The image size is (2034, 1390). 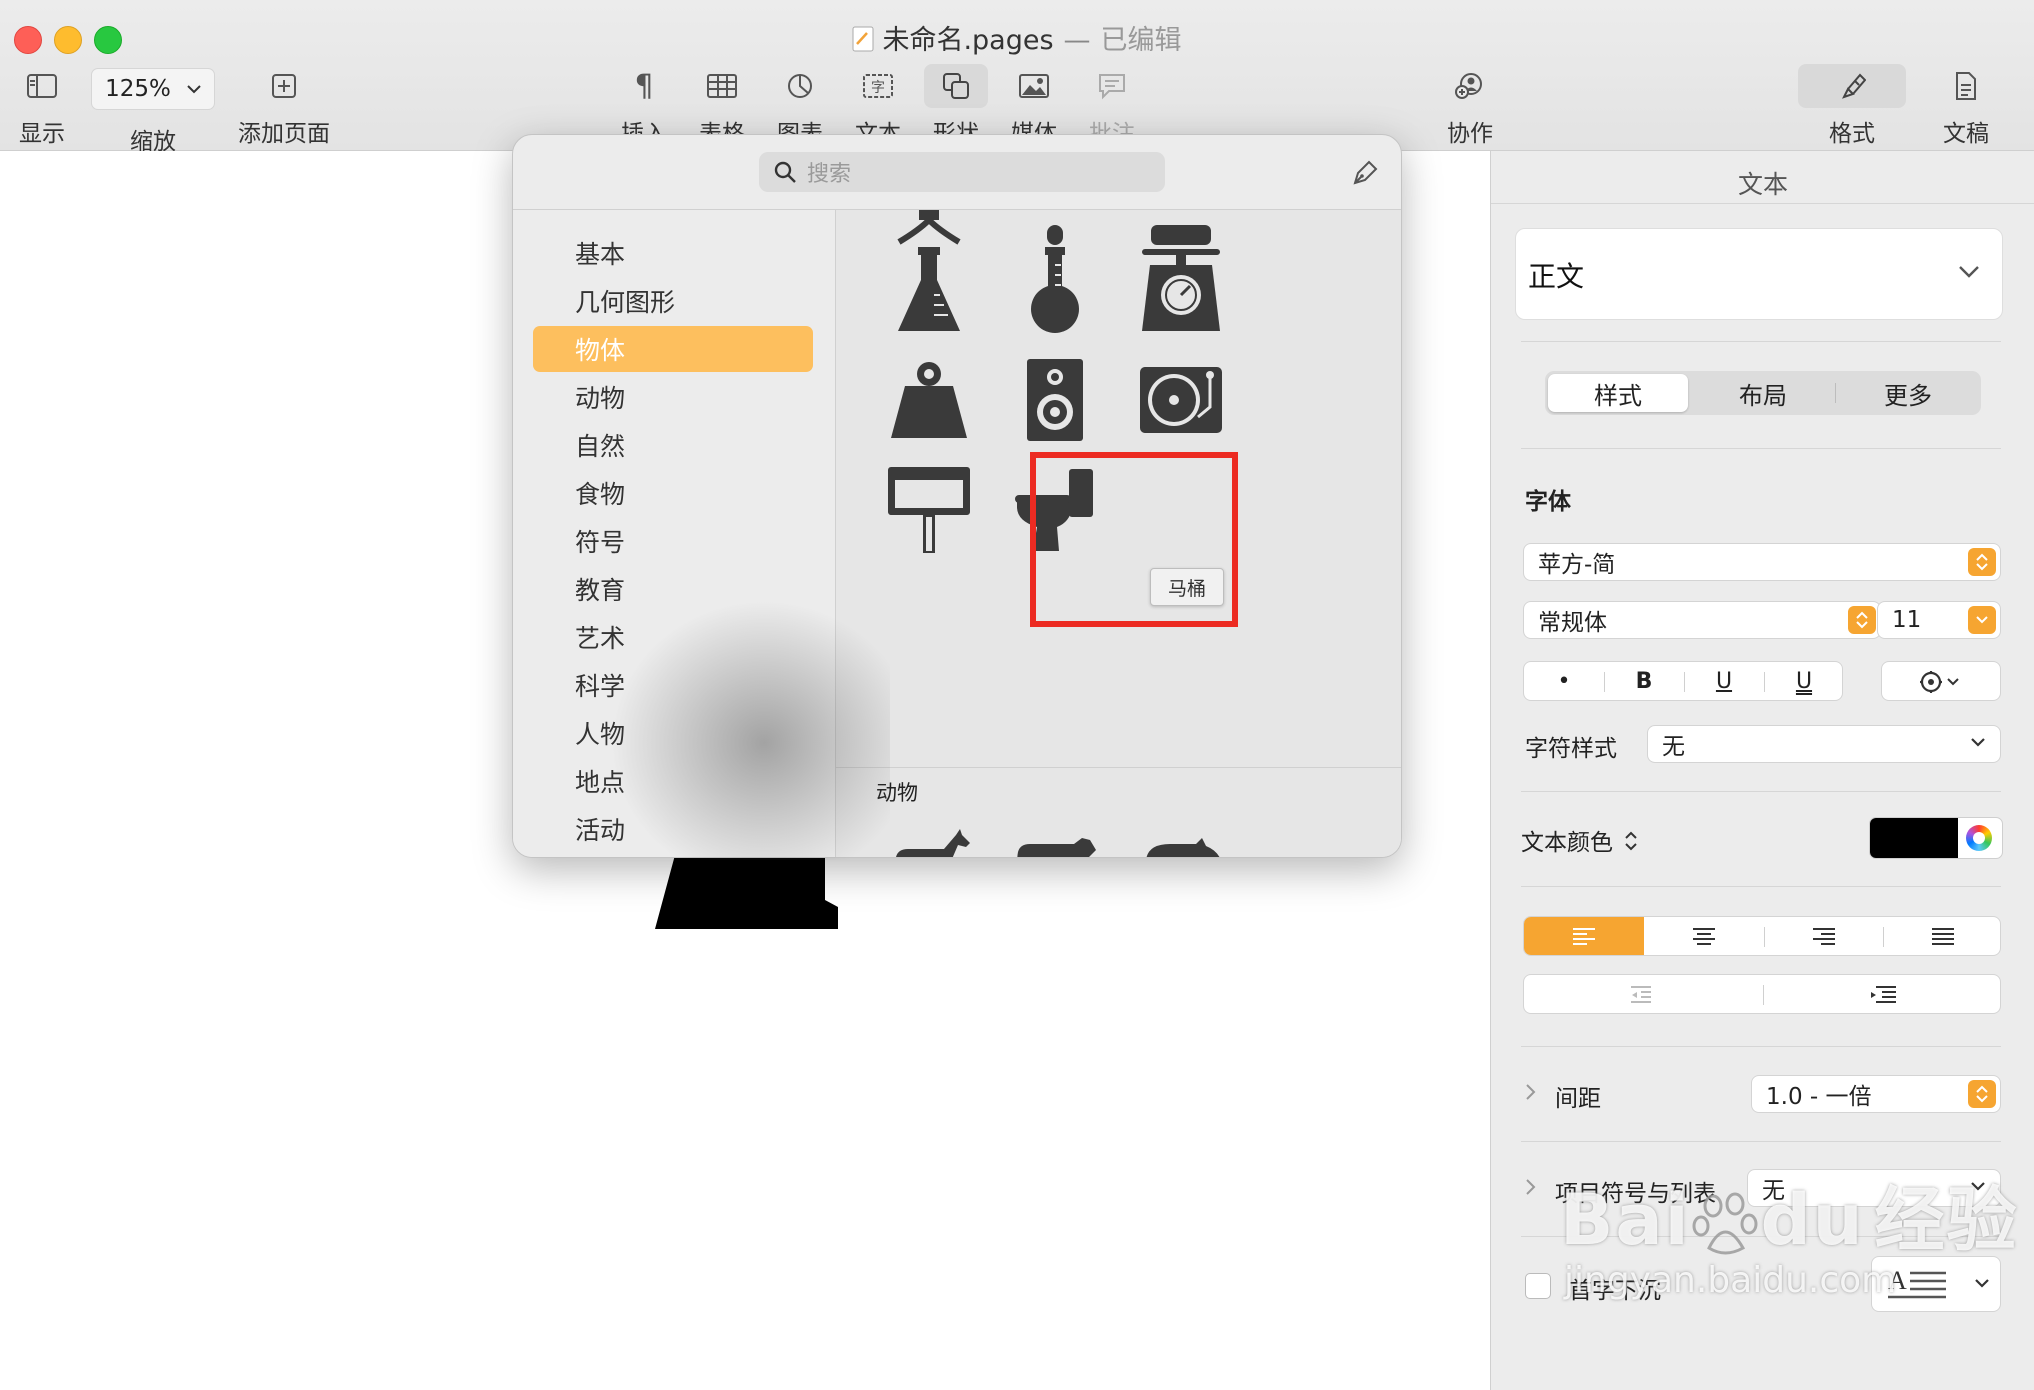 What do you see at coordinates (673, 445) in the screenshot?
I see `category-nature: 自然` at bounding box center [673, 445].